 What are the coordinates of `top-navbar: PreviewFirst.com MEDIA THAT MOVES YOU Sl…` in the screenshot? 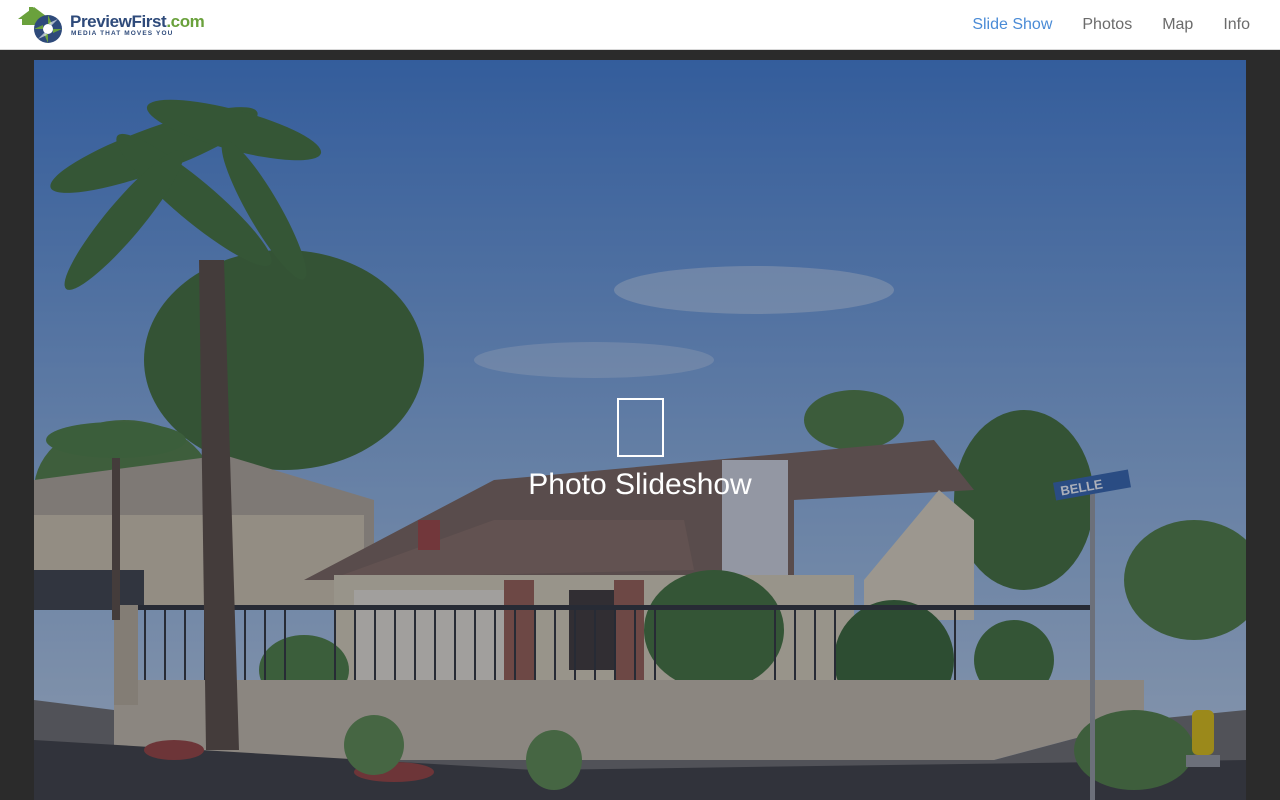 It's located at (640, 25).